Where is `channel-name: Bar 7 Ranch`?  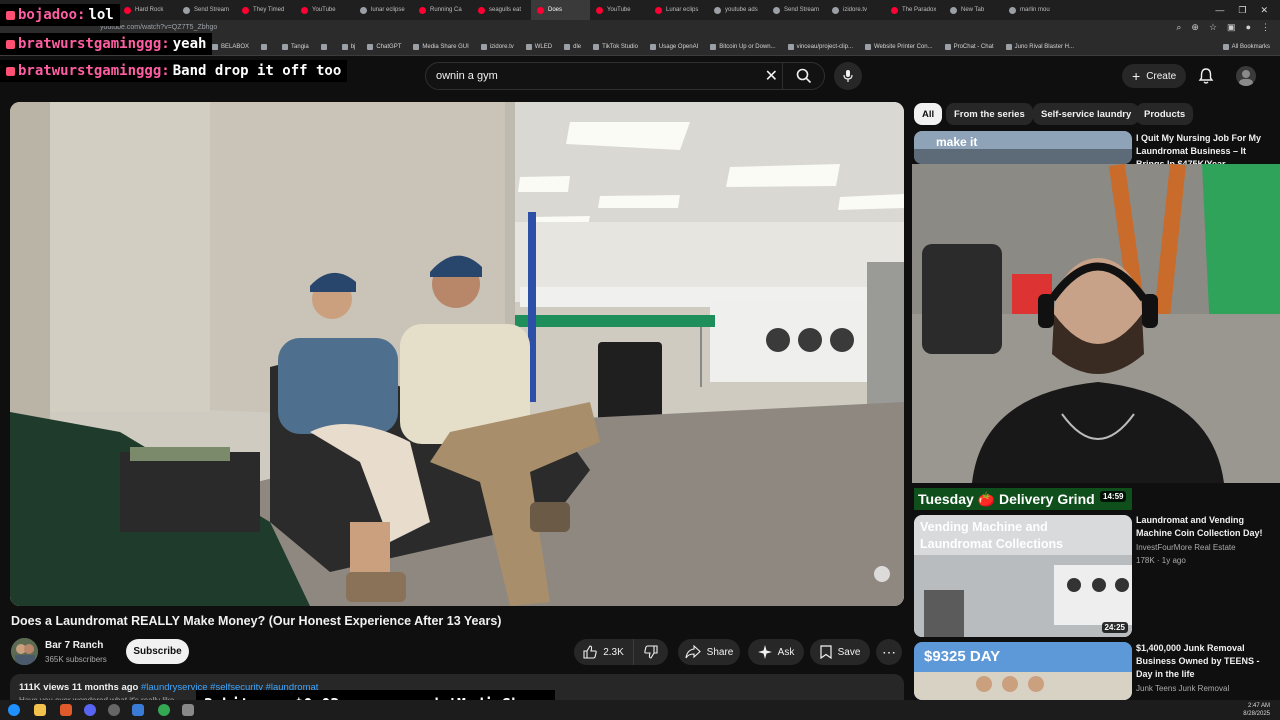
channel-name: Bar 7 Ranch is located at coordinates (74, 645).